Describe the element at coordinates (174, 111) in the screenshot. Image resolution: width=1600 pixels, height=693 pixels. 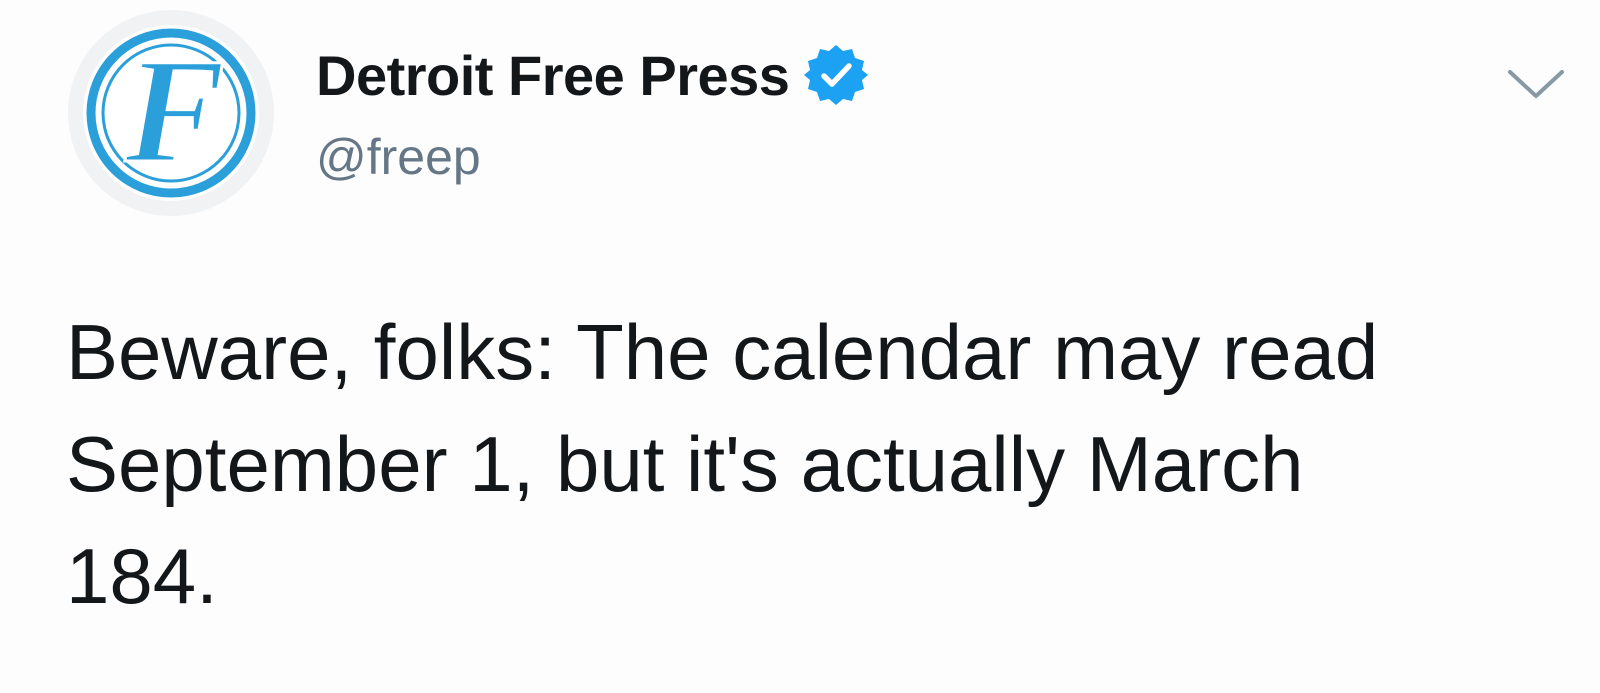
I see `svg-text: F` at that location.